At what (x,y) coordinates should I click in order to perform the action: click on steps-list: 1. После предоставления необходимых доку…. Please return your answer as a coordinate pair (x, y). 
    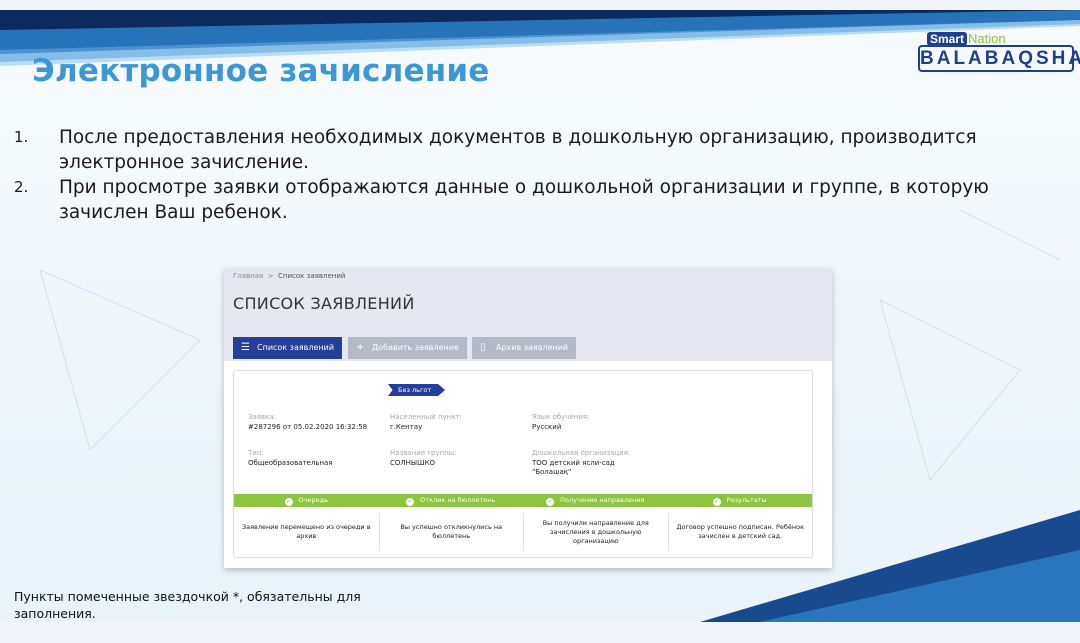
    Looking at the image, I should click on (534, 175).